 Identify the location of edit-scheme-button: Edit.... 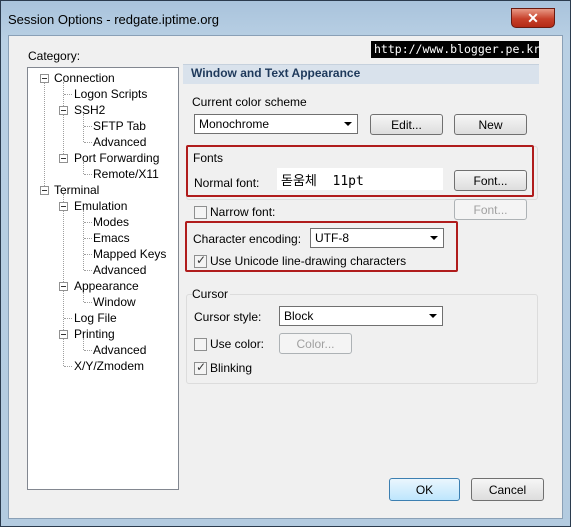
(406, 124).